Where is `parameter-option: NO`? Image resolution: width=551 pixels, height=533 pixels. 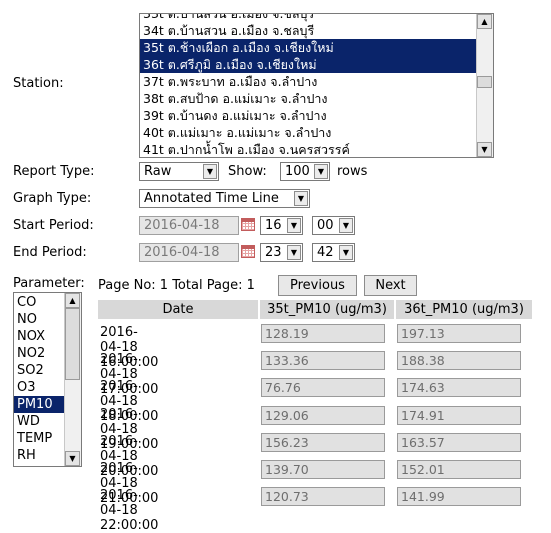 parameter-option: NO is located at coordinates (39, 319).